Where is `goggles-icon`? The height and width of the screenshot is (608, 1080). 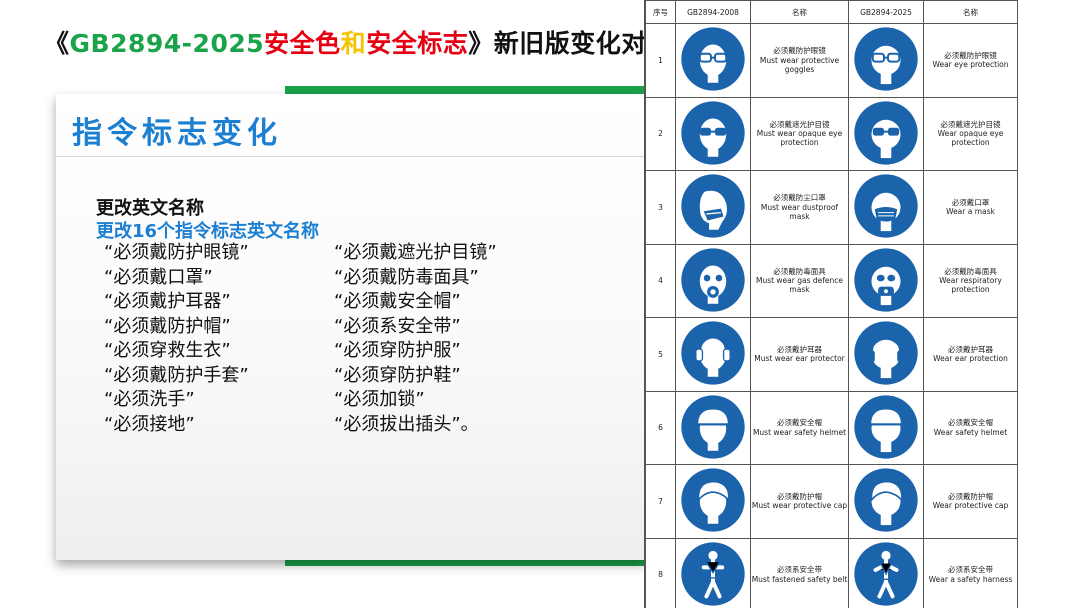 goggles-icon is located at coordinates (886, 59).